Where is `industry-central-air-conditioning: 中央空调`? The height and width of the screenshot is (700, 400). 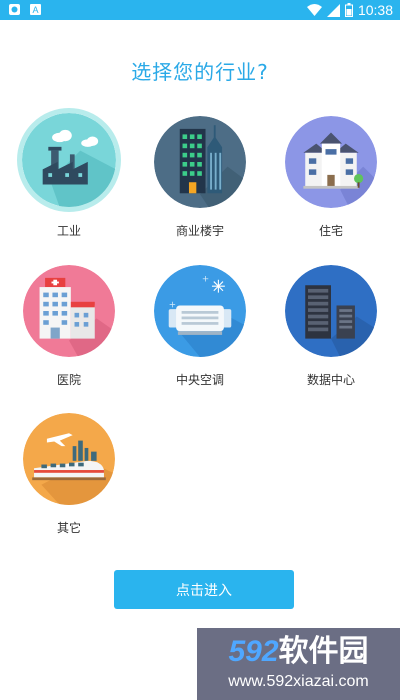
industry-central-air-conditioning: 中央空调 is located at coordinates (200, 326).